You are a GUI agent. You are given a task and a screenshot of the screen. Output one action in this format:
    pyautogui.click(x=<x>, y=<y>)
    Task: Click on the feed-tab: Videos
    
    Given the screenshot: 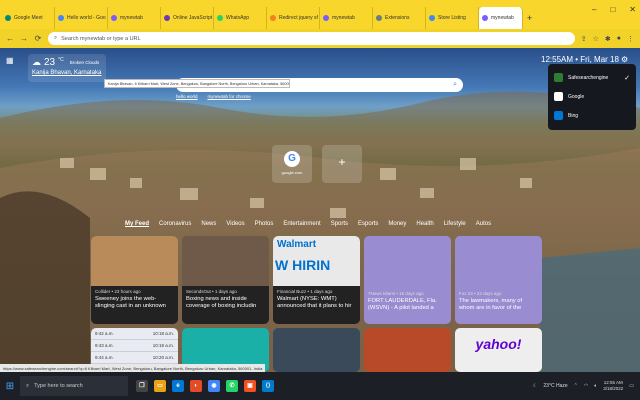 What is the action you would take?
    pyautogui.click(x=235, y=224)
    